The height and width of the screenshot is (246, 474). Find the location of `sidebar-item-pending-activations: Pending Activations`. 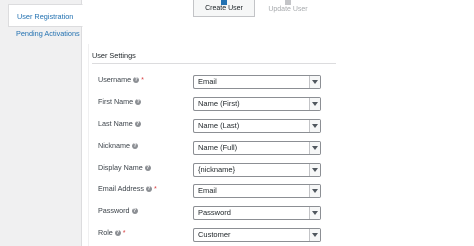

sidebar-item-pending-activations: Pending Activations is located at coordinates (45, 33).